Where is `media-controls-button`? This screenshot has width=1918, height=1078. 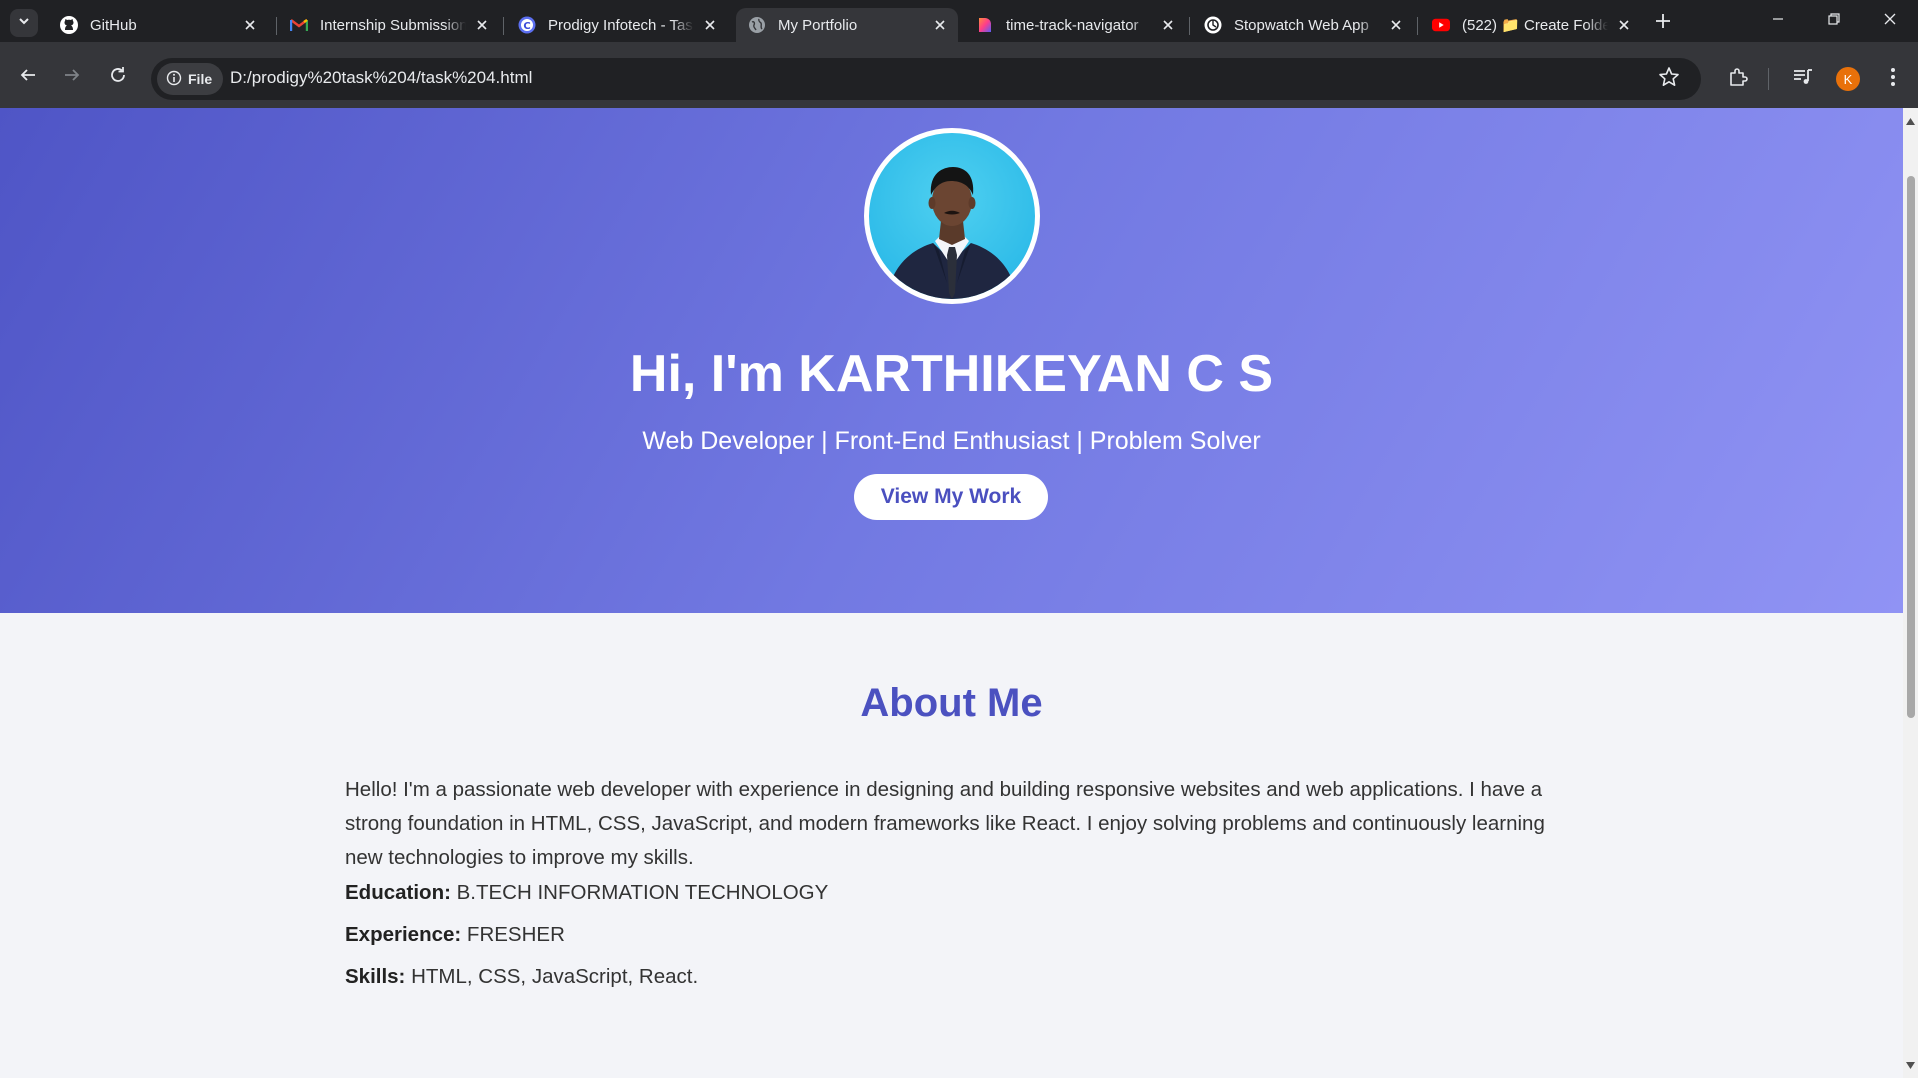
media-controls-button is located at coordinates (1803, 79).